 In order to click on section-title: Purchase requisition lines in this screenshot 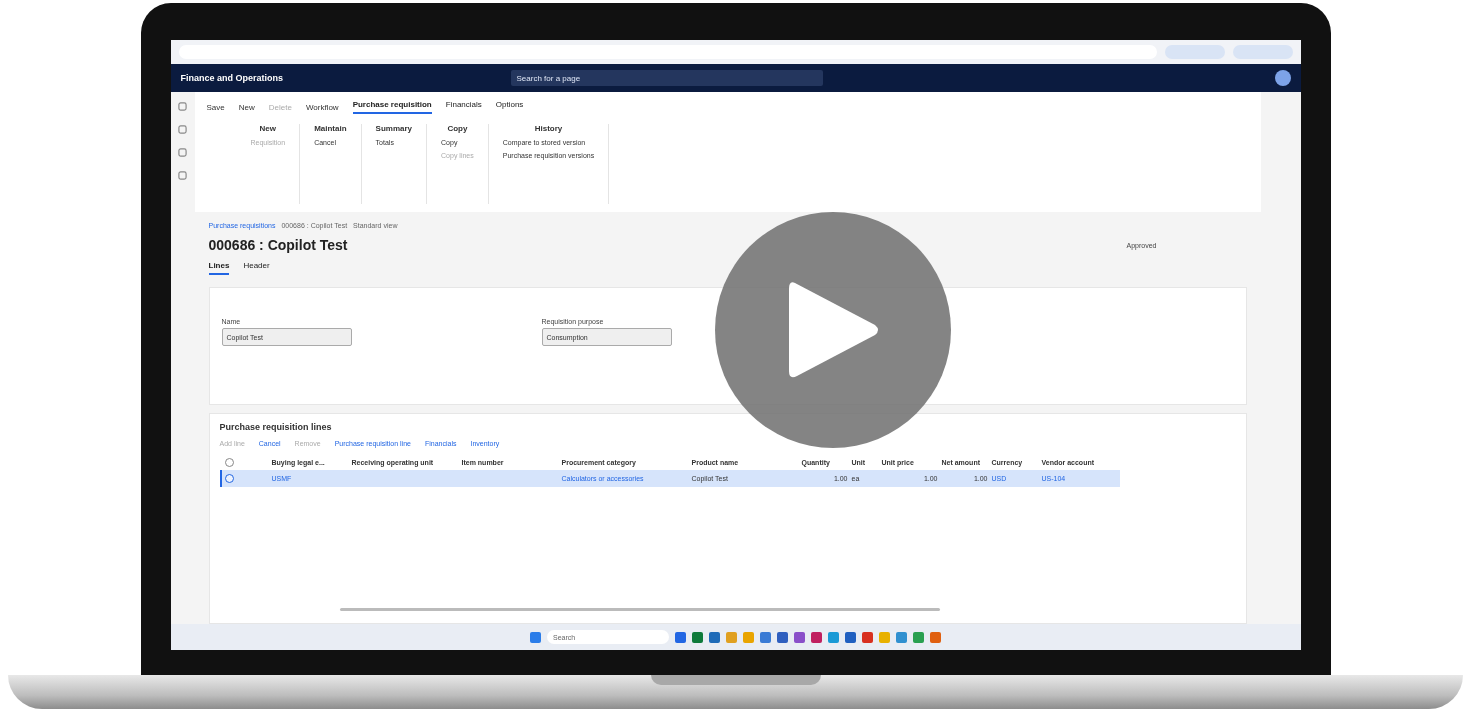, I will do `click(276, 427)`.